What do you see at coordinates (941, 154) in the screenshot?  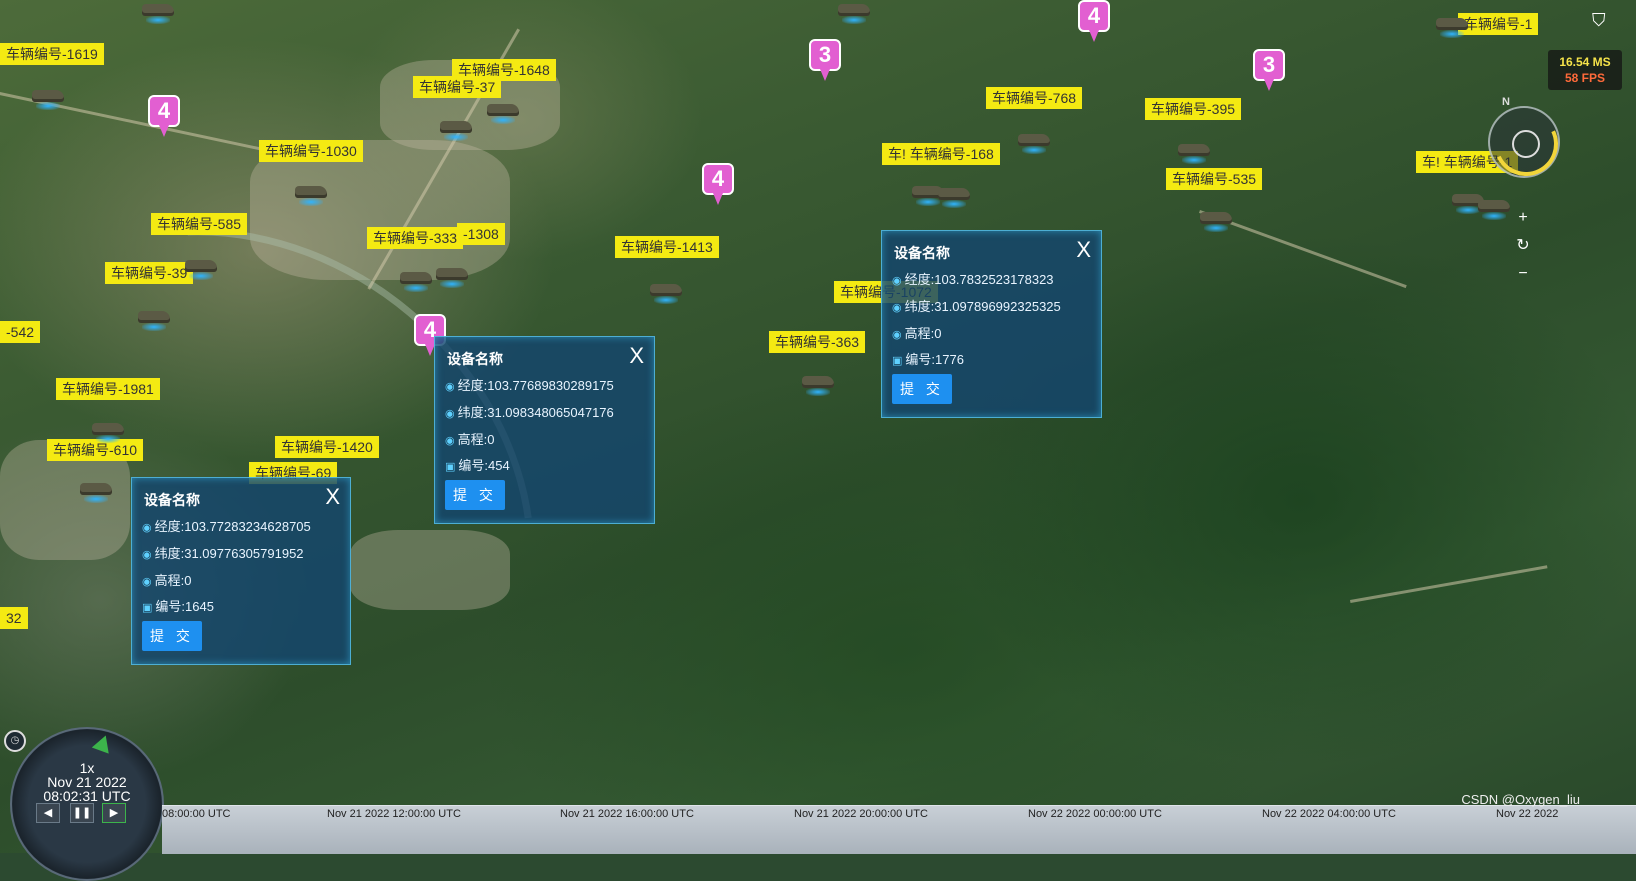 I see `vehicle-label: 车! 车辆编号-168` at bounding box center [941, 154].